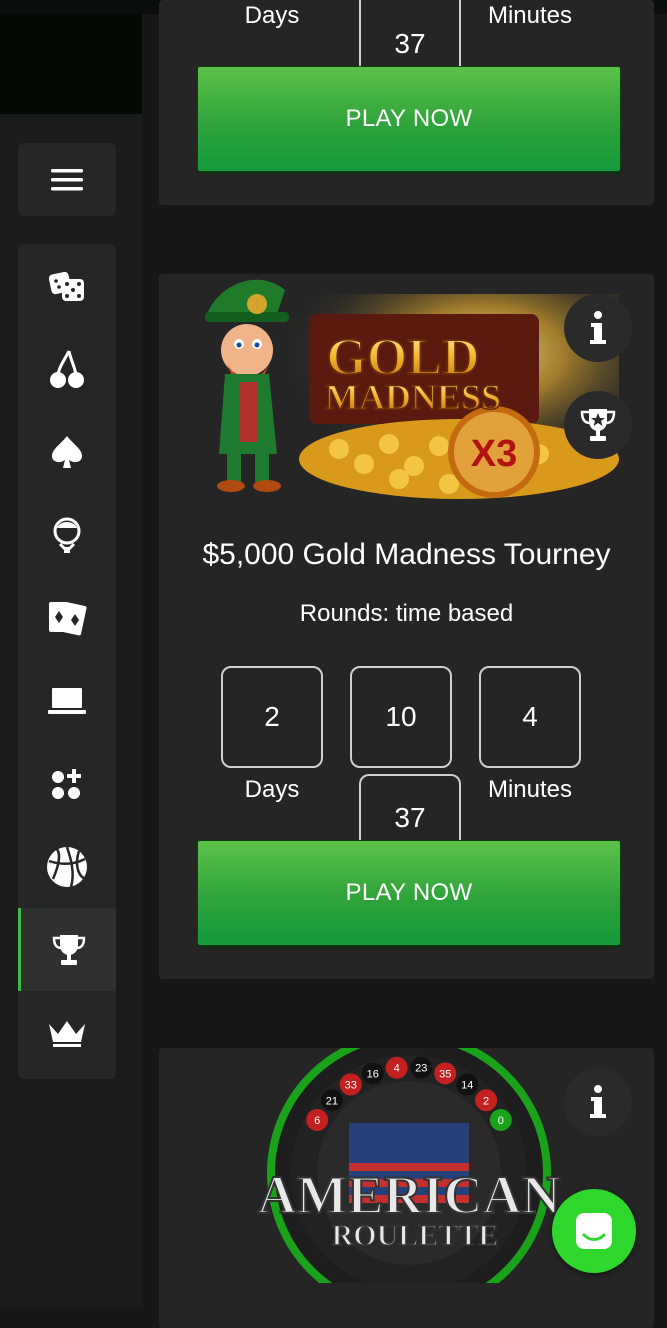 The height and width of the screenshot is (1328, 667). I want to click on tournament-title: $5,000 Gold Madness Tourney, so click(406, 554).